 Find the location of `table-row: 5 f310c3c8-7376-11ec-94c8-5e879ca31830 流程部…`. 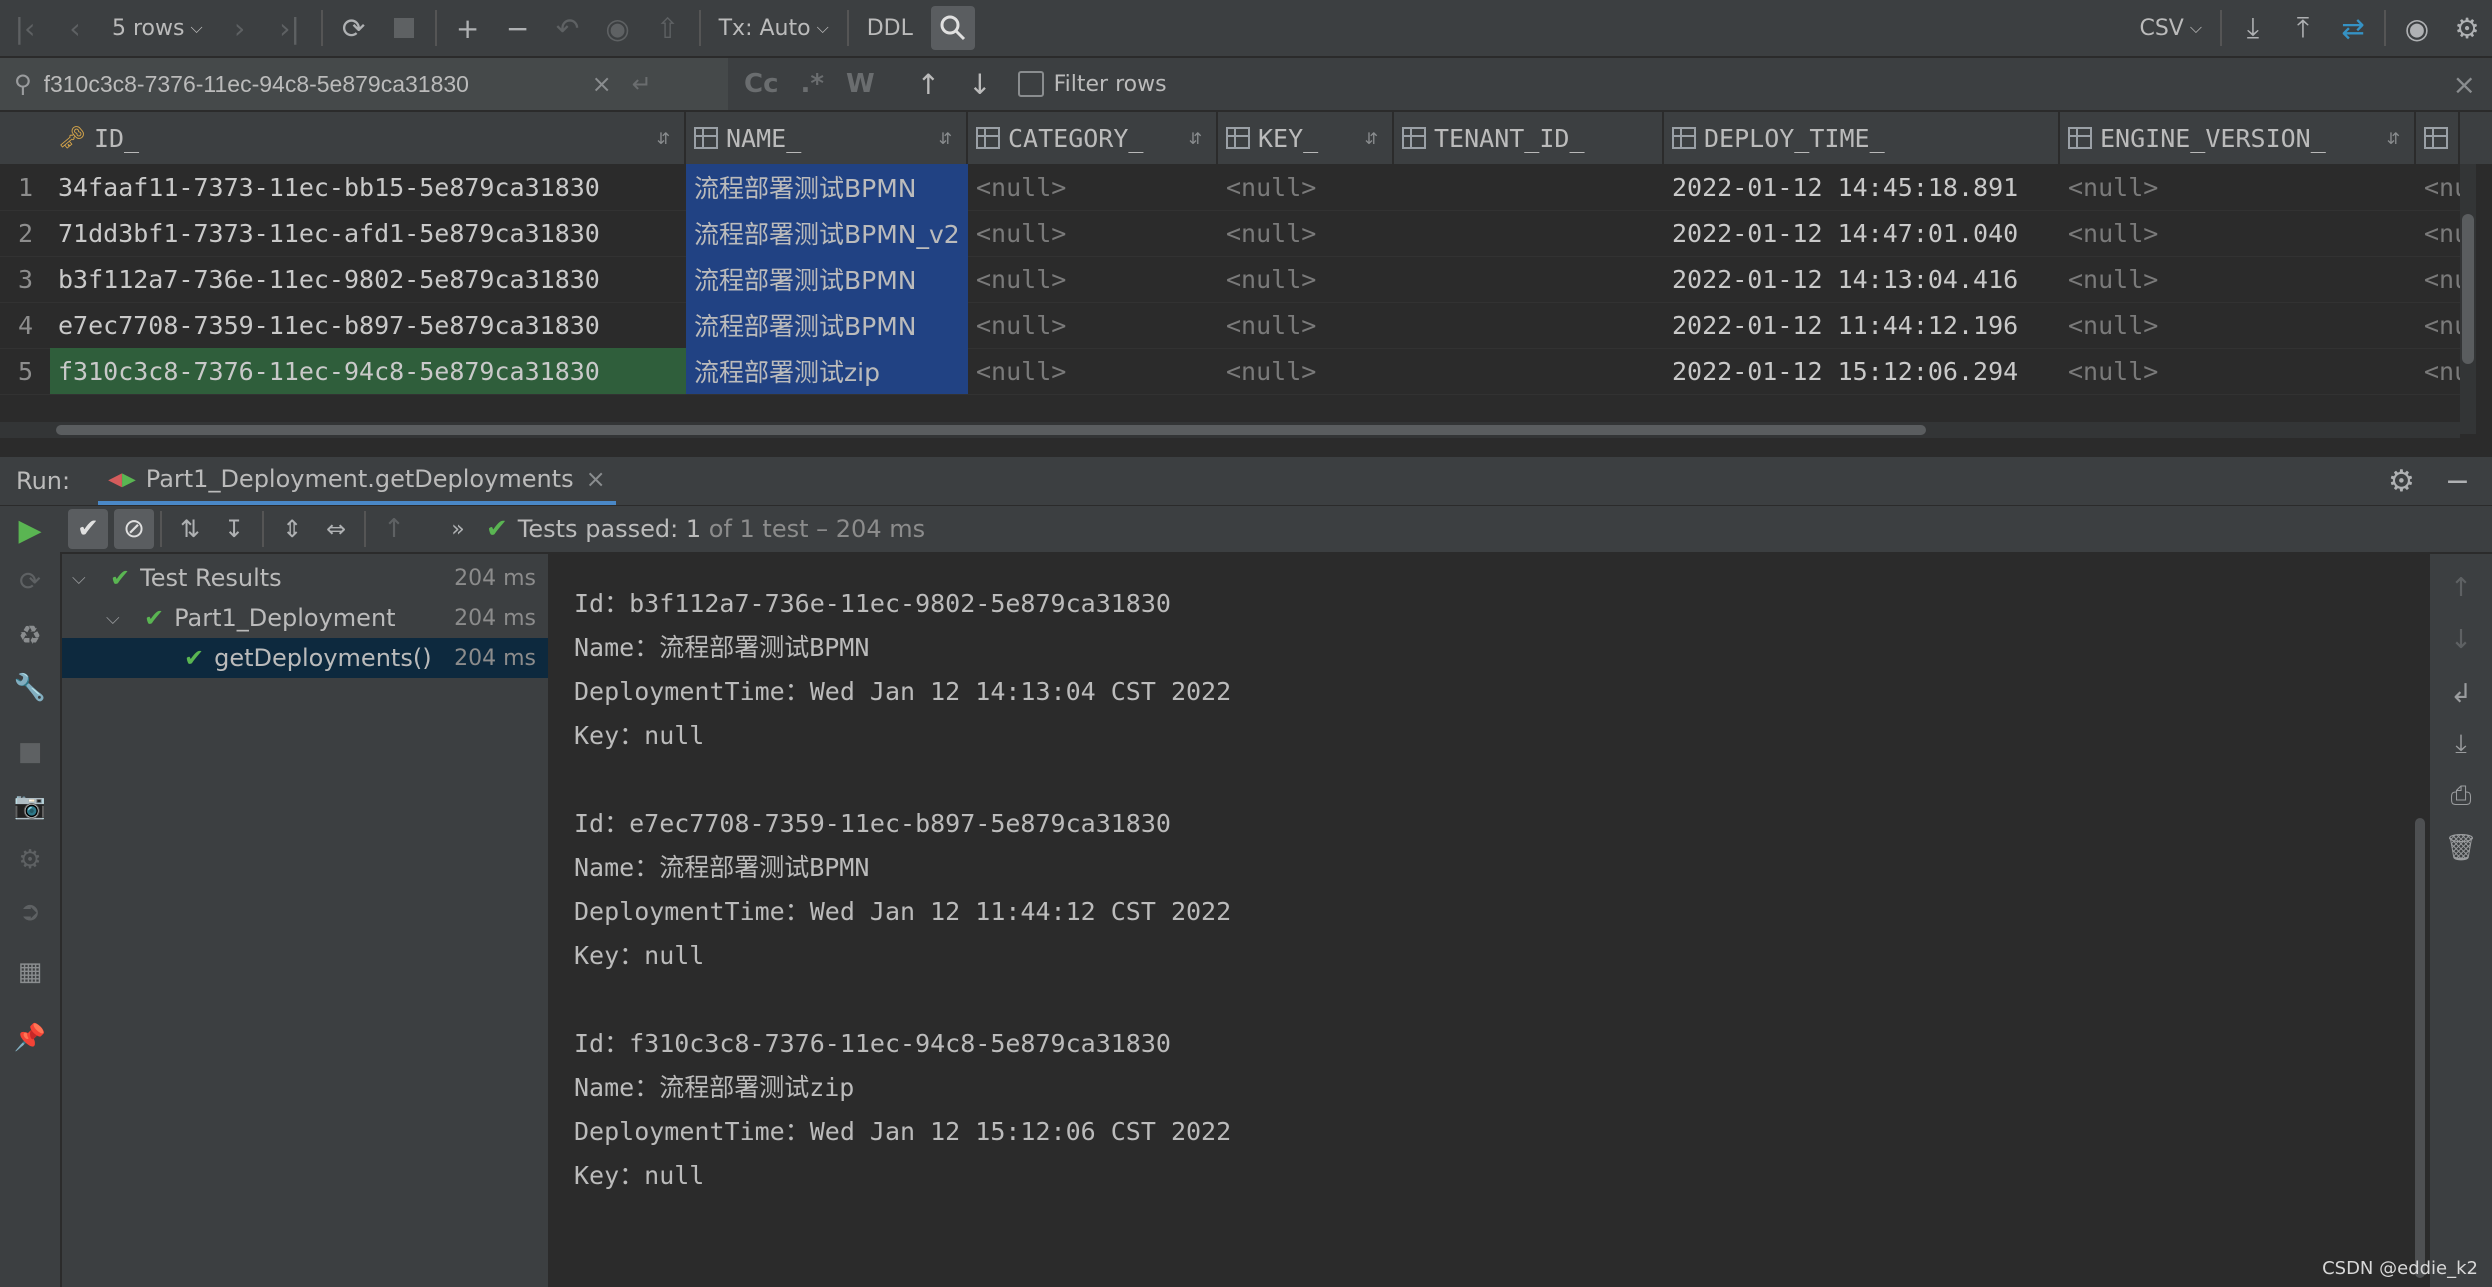

table-row: 5 f310c3c8-7376-11ec-94c8-5e879ca31830 流程部… is located at coordinates (1230, 371).